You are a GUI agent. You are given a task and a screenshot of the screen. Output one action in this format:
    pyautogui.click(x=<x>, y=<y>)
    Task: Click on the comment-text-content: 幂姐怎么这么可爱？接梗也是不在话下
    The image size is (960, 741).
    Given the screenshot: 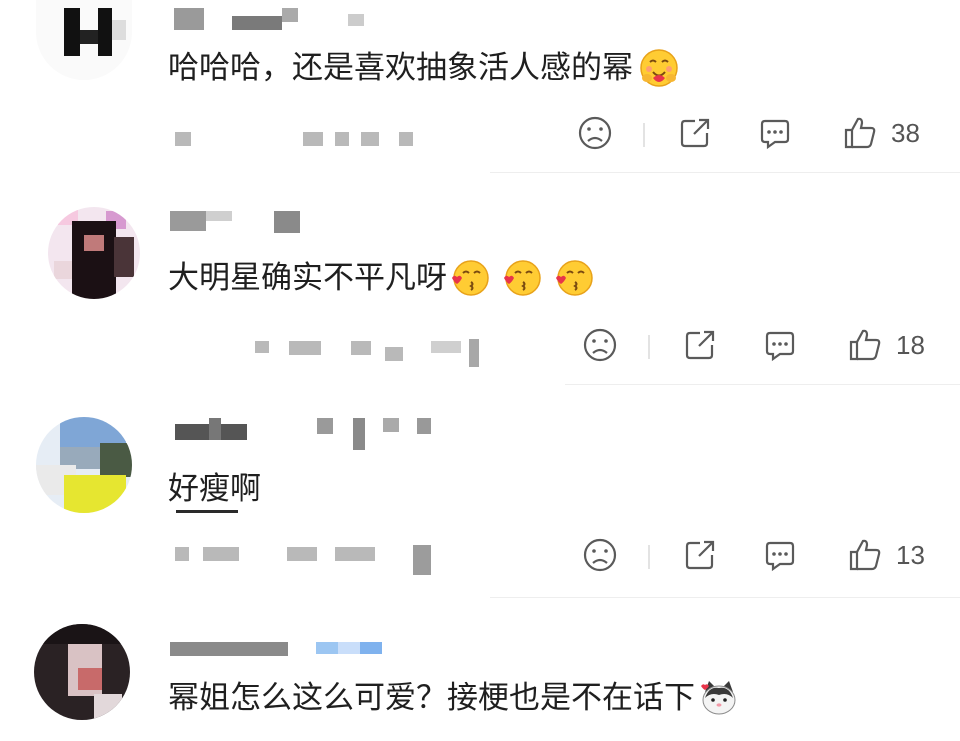 What is the action you would take?
    pyautogui.click(x=431, y=698)
    